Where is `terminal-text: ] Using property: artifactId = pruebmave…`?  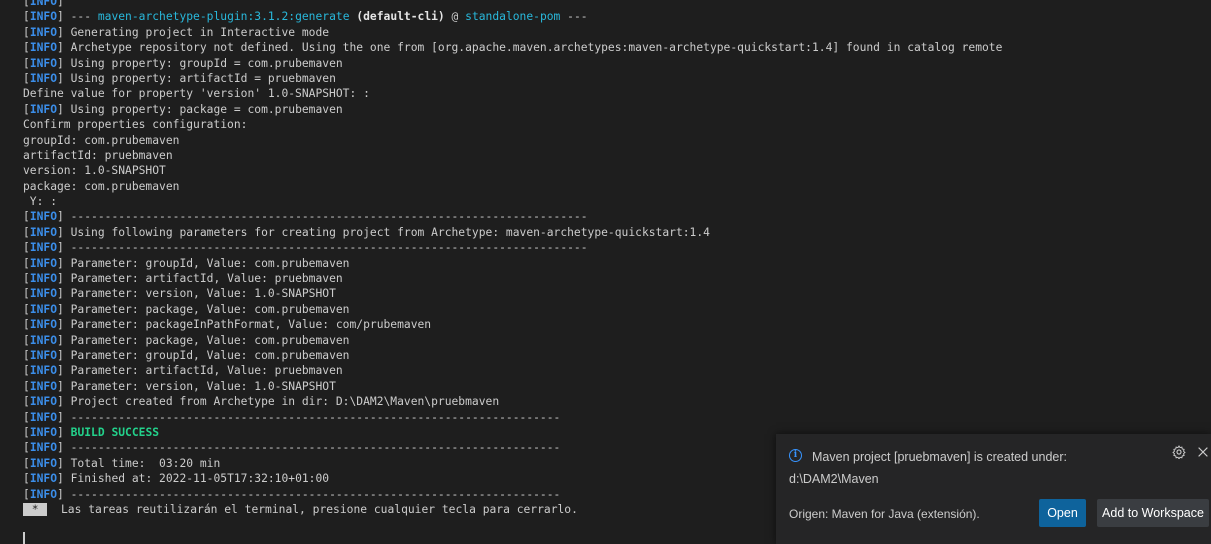 terminal-text: ] Using property: artifactId = pruebmave… is located at coordinates (196, 78).